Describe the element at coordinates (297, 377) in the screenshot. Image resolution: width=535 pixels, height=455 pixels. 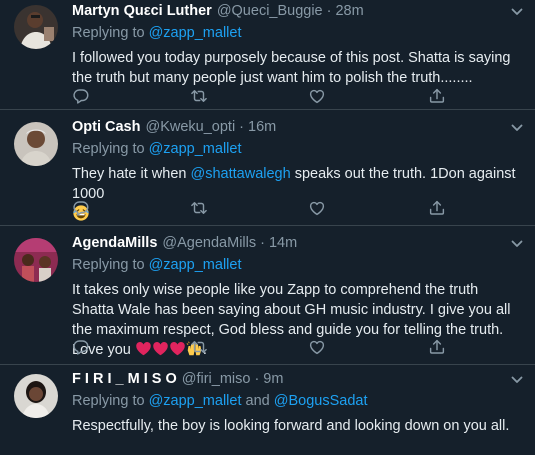
I see `tweet-header: F I R I _ M I S O @firi_miso · 9m` at that location.